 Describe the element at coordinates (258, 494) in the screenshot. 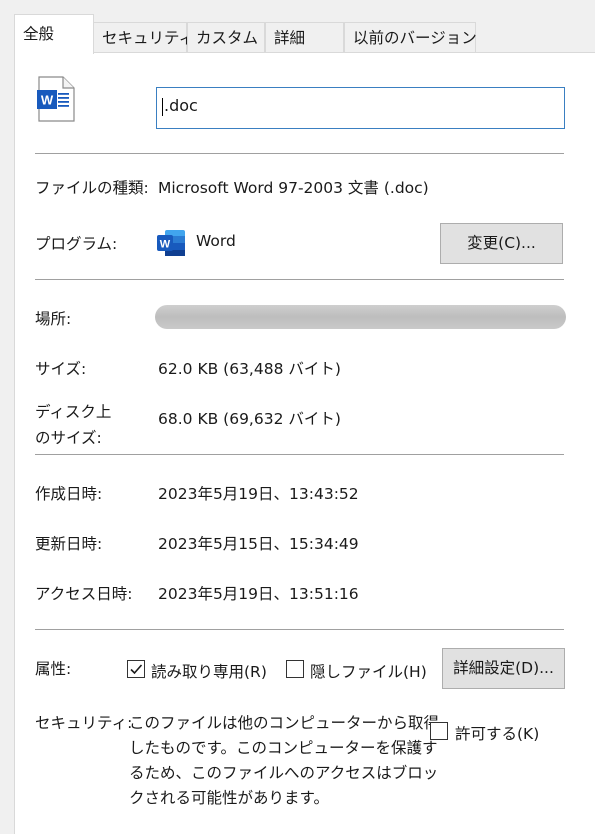

I see `created-value: 2023年5月19日、13:43:52` at that location.